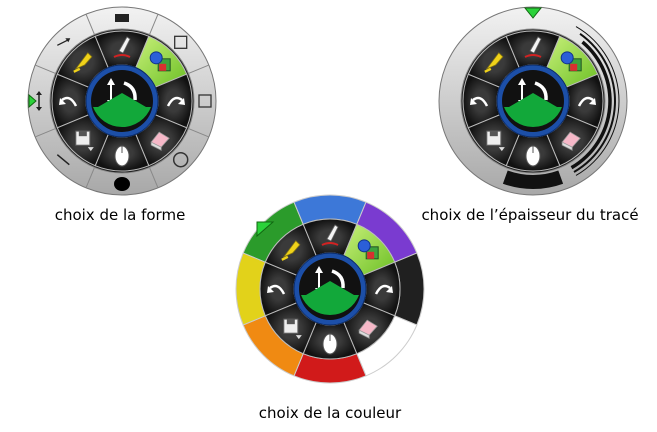  I want to click on color-wheel, so click(330, 289).